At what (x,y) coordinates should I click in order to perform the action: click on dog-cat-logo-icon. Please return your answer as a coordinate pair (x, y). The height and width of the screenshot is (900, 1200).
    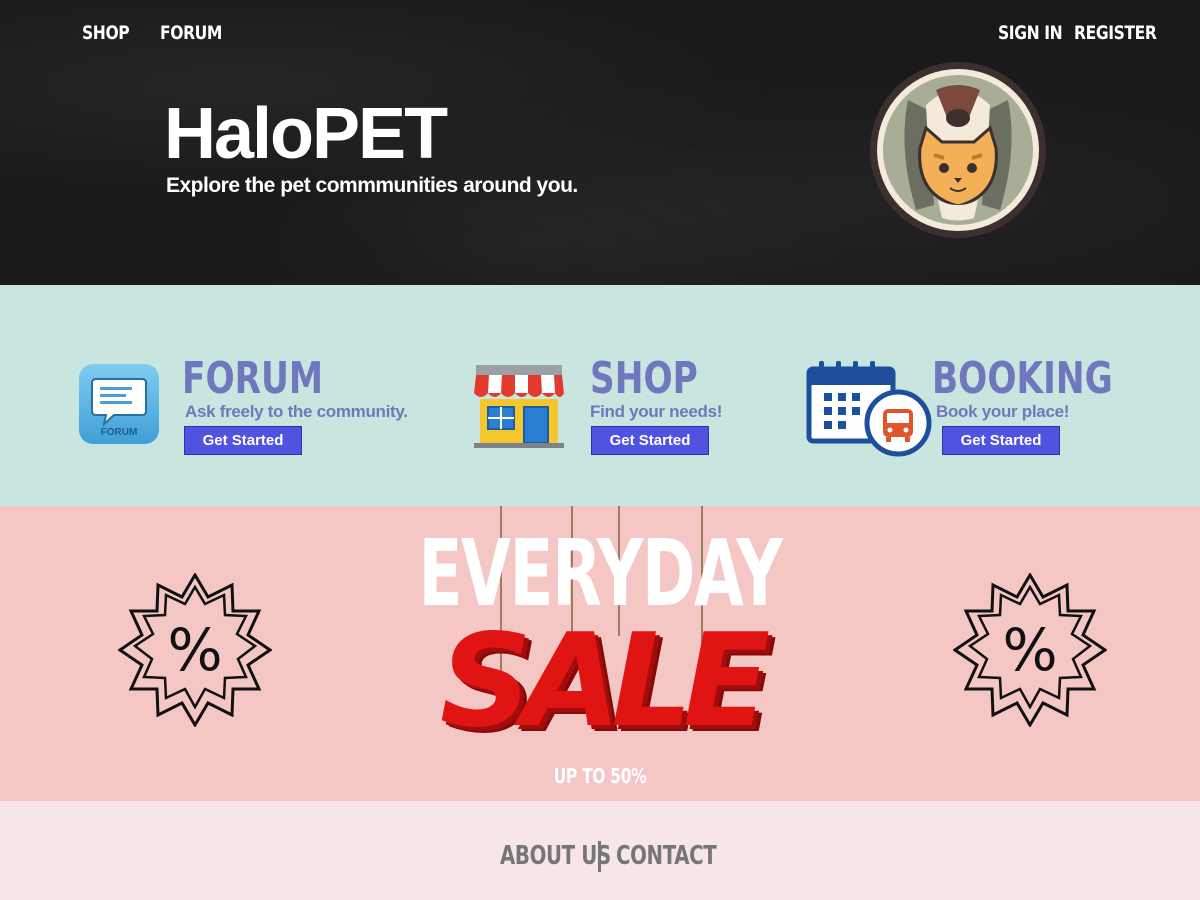
    Looking at the image, I should click on (958, 150).